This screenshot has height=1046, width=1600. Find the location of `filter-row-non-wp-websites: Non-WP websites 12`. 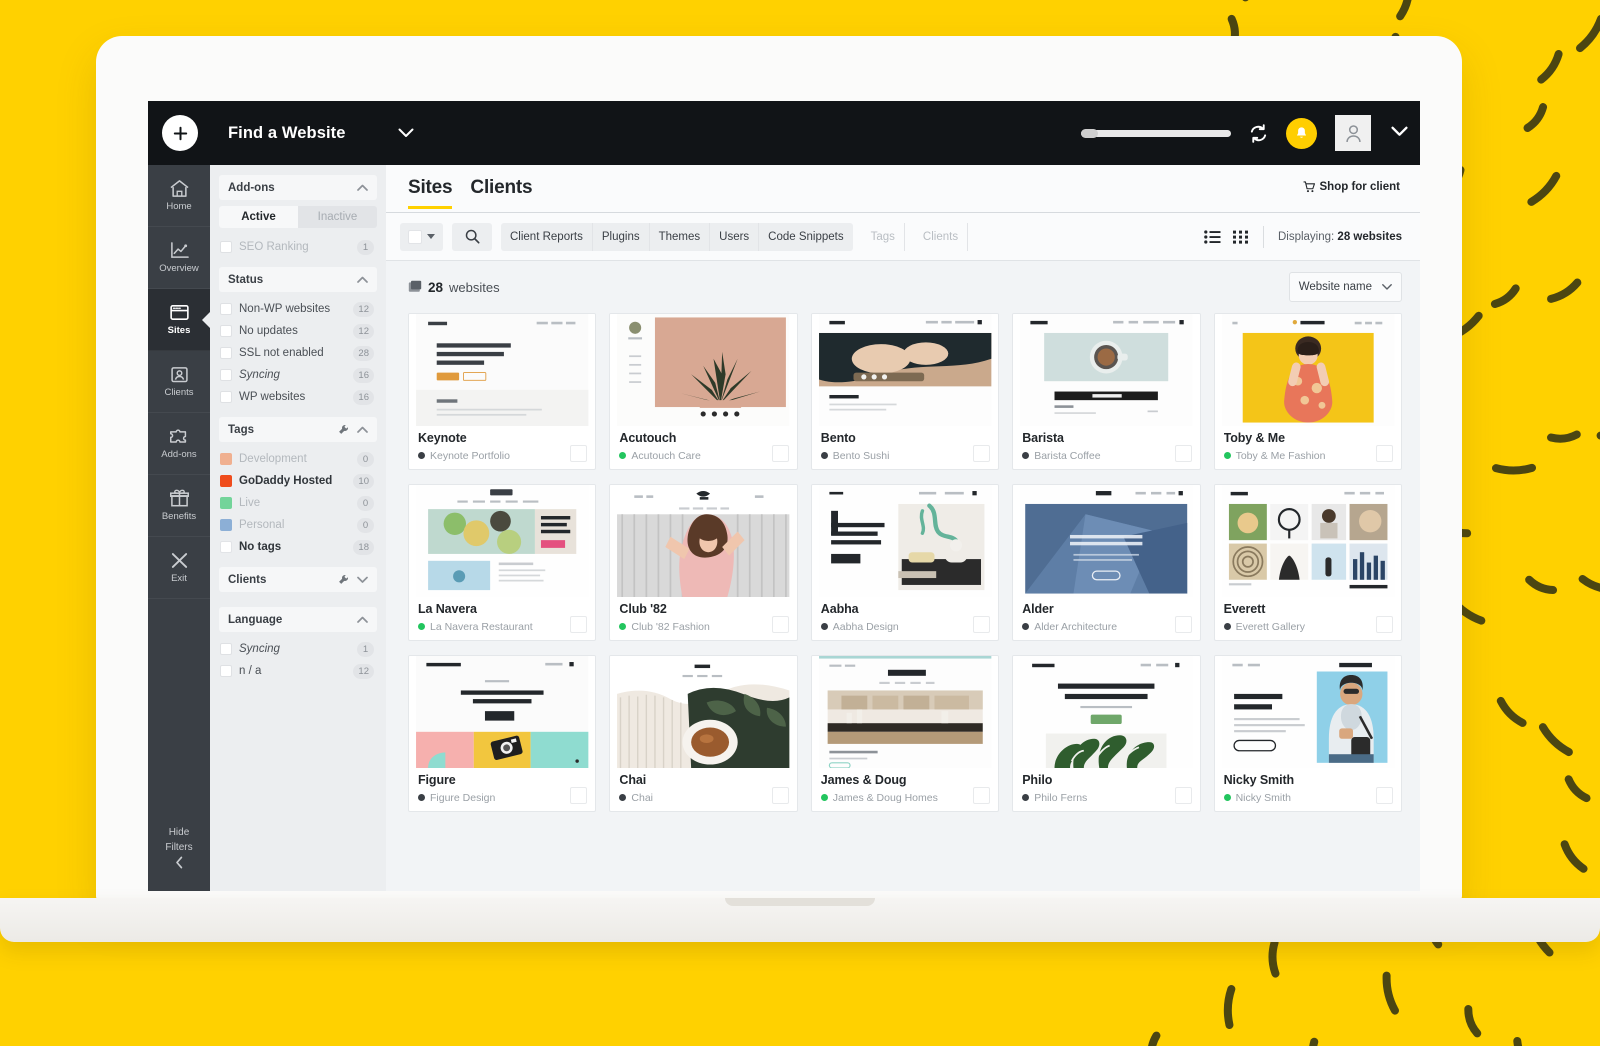

filter-row-non-wp-websites: Non-WP websites 12 is located at coordinates (298, 309).